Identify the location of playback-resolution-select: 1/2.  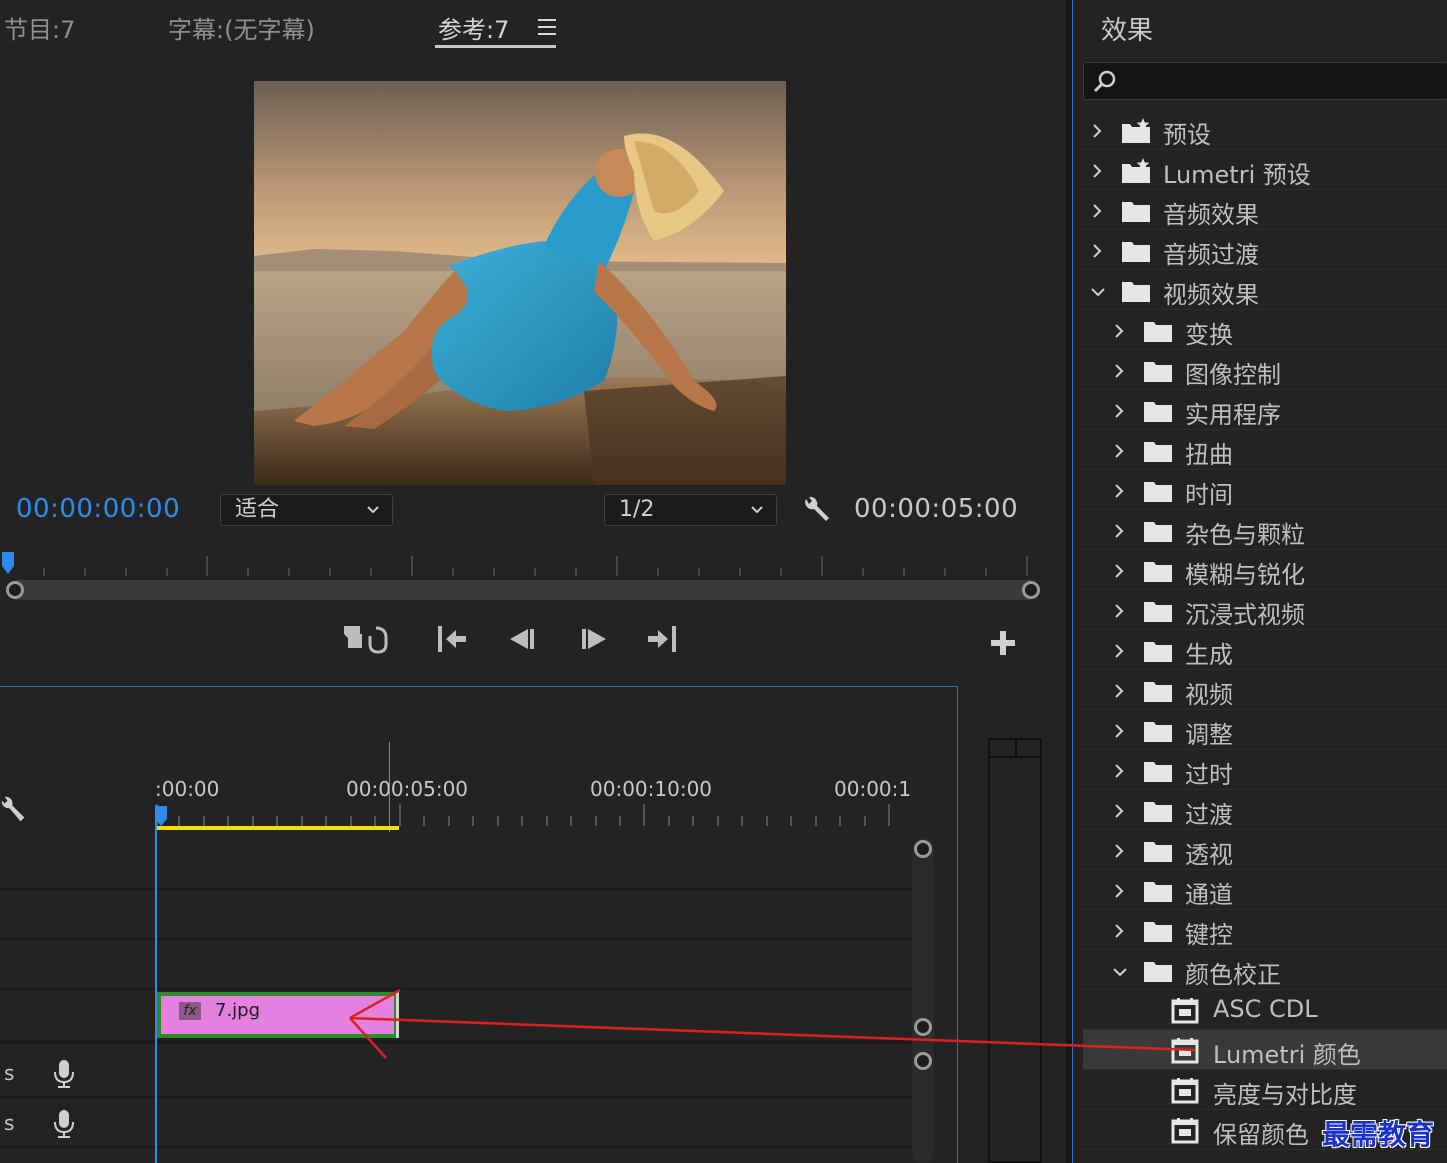
(690, 510).